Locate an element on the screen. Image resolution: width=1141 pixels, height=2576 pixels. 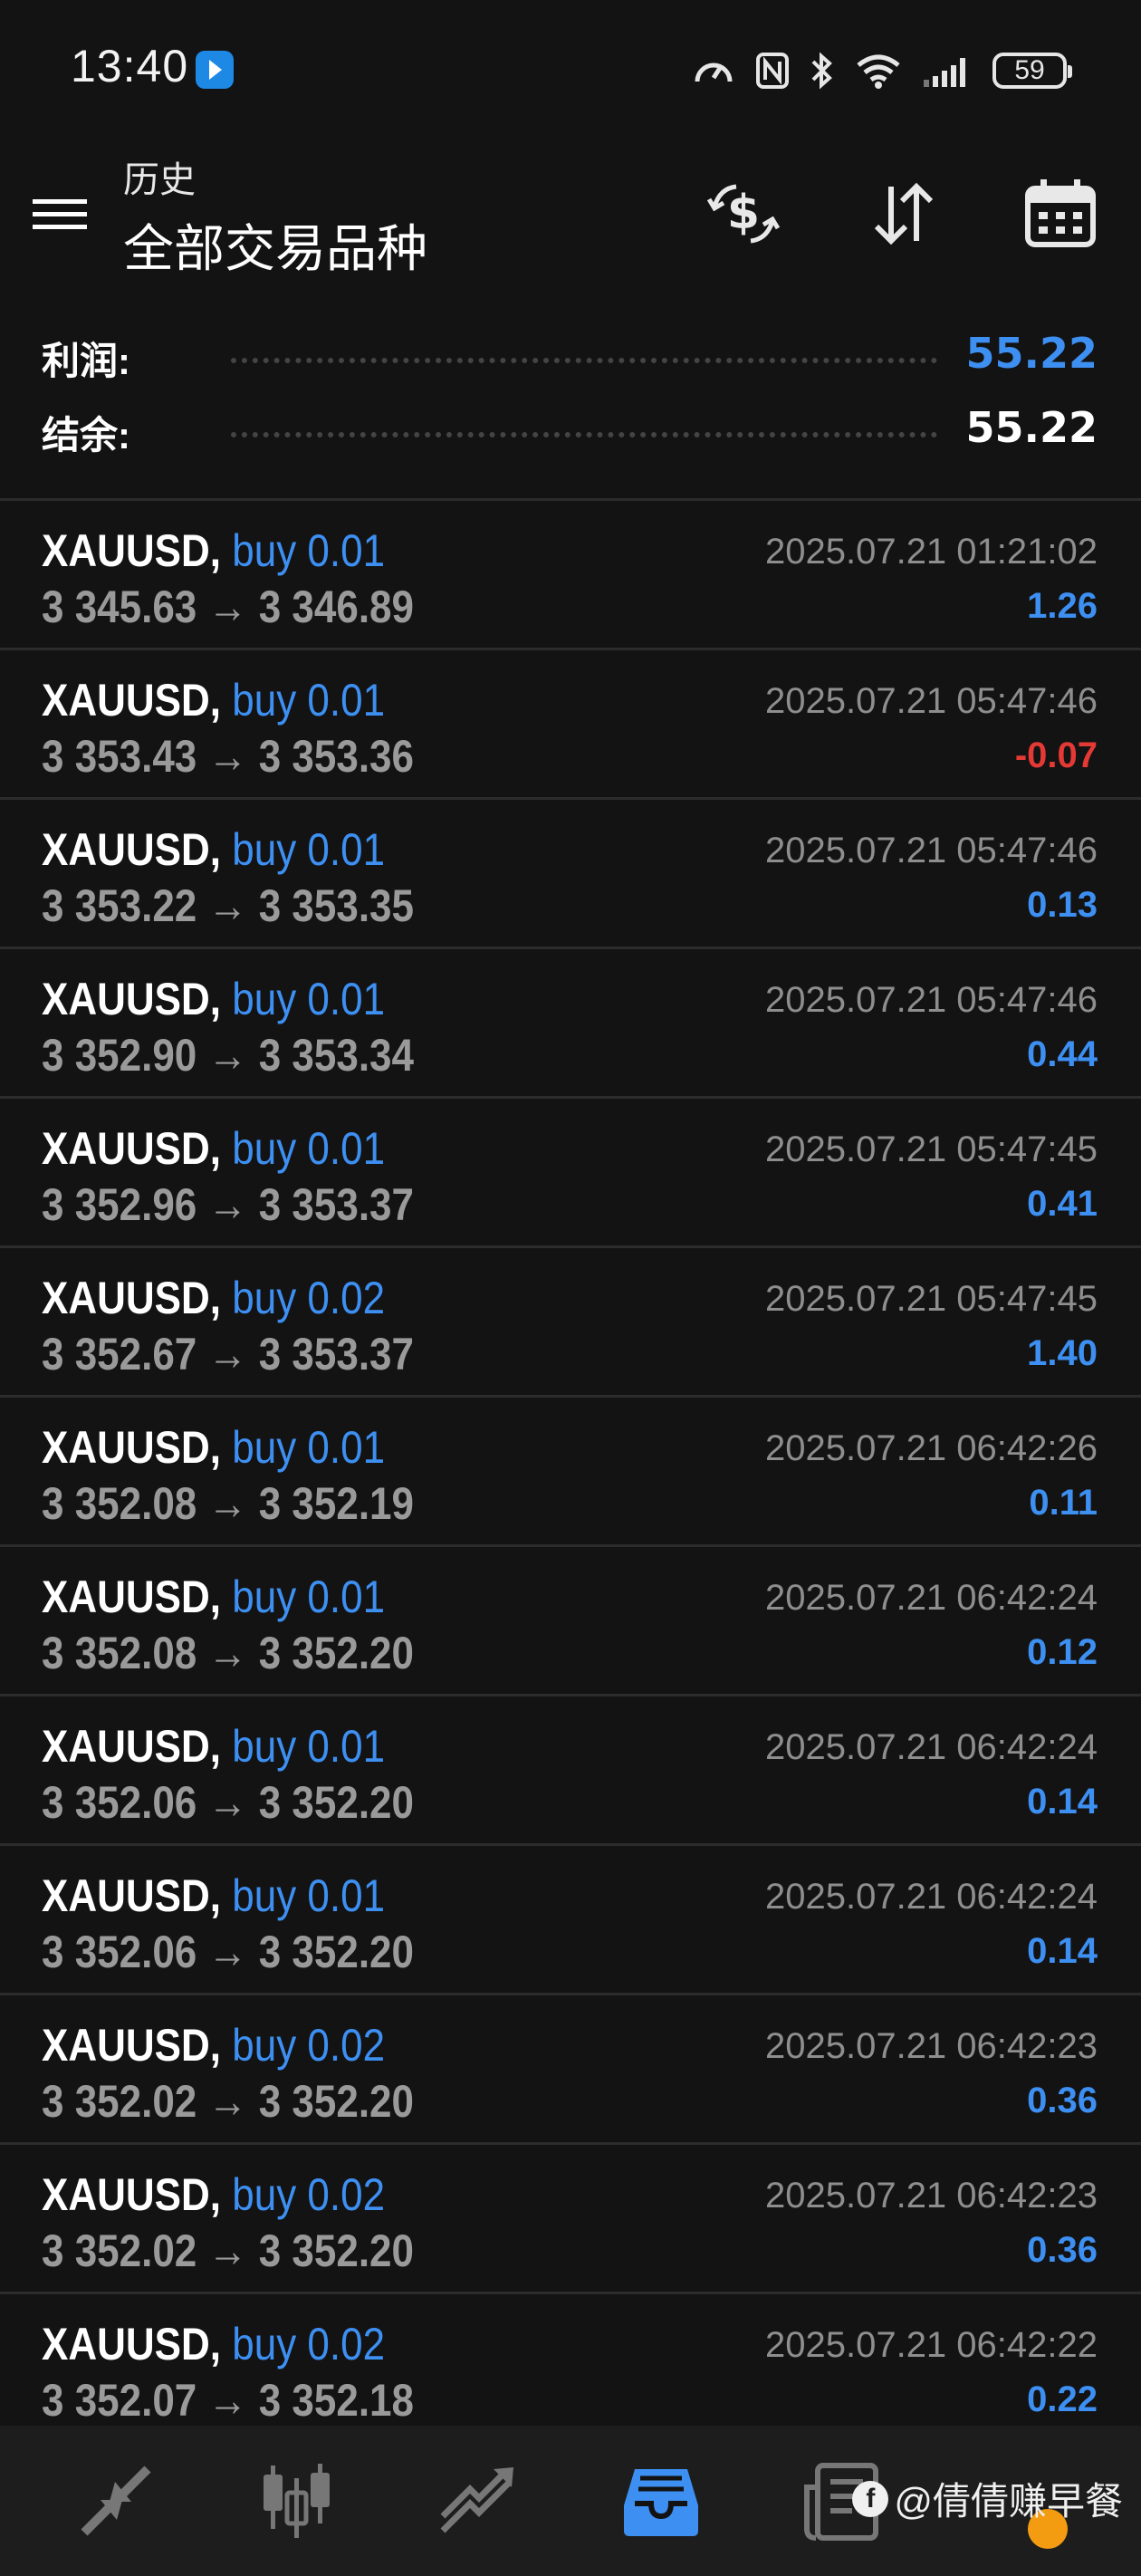
trade-time: 2025.07.21 01:21:02 is located at coordinates (931, 552).